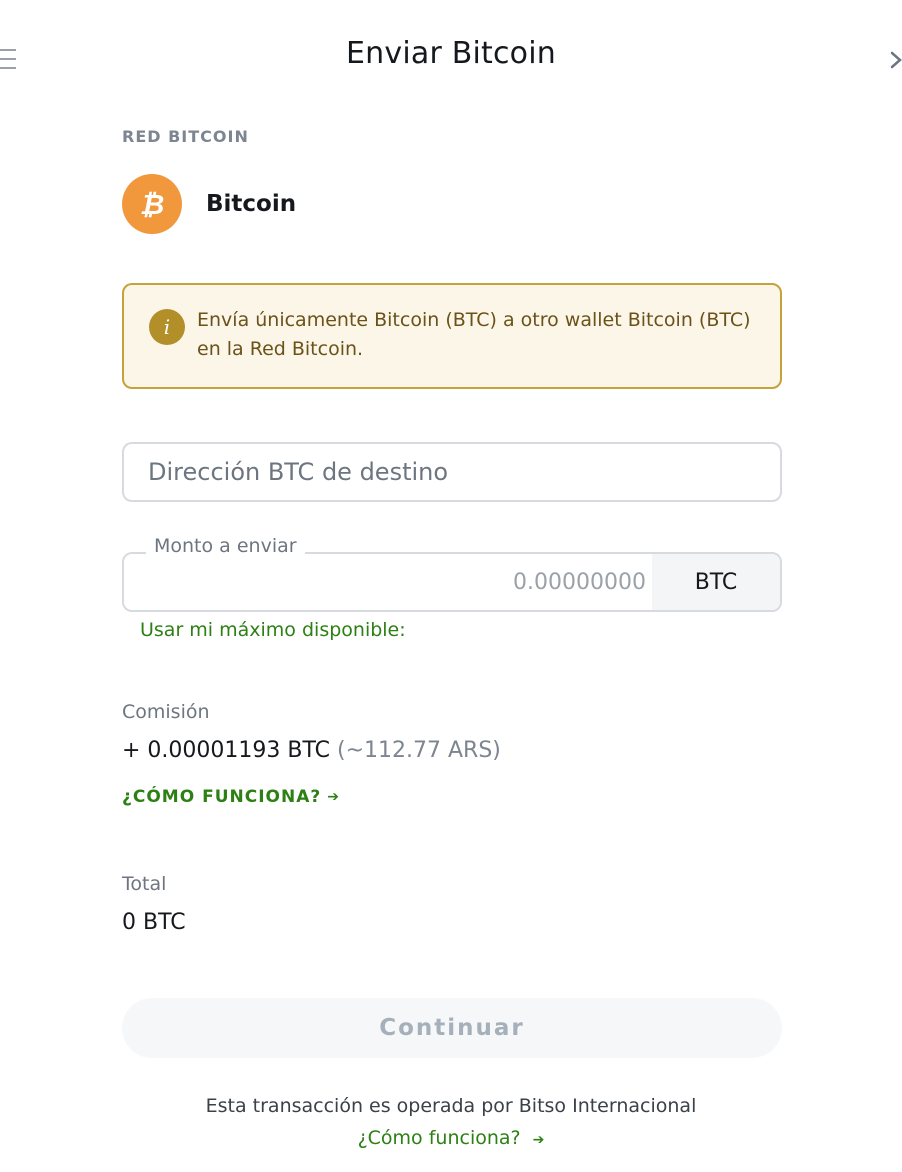 The image size is (902, 1172). I want to click on bitcoin-icon: ₿, so click(152, 204).